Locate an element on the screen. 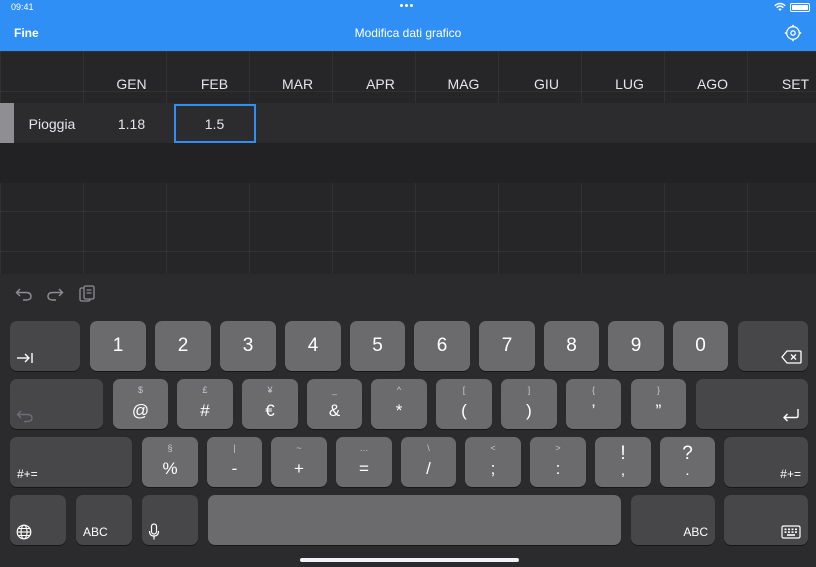 This screenshot has width=816, height=567. battery-icon is located at coordinates (800, 7).